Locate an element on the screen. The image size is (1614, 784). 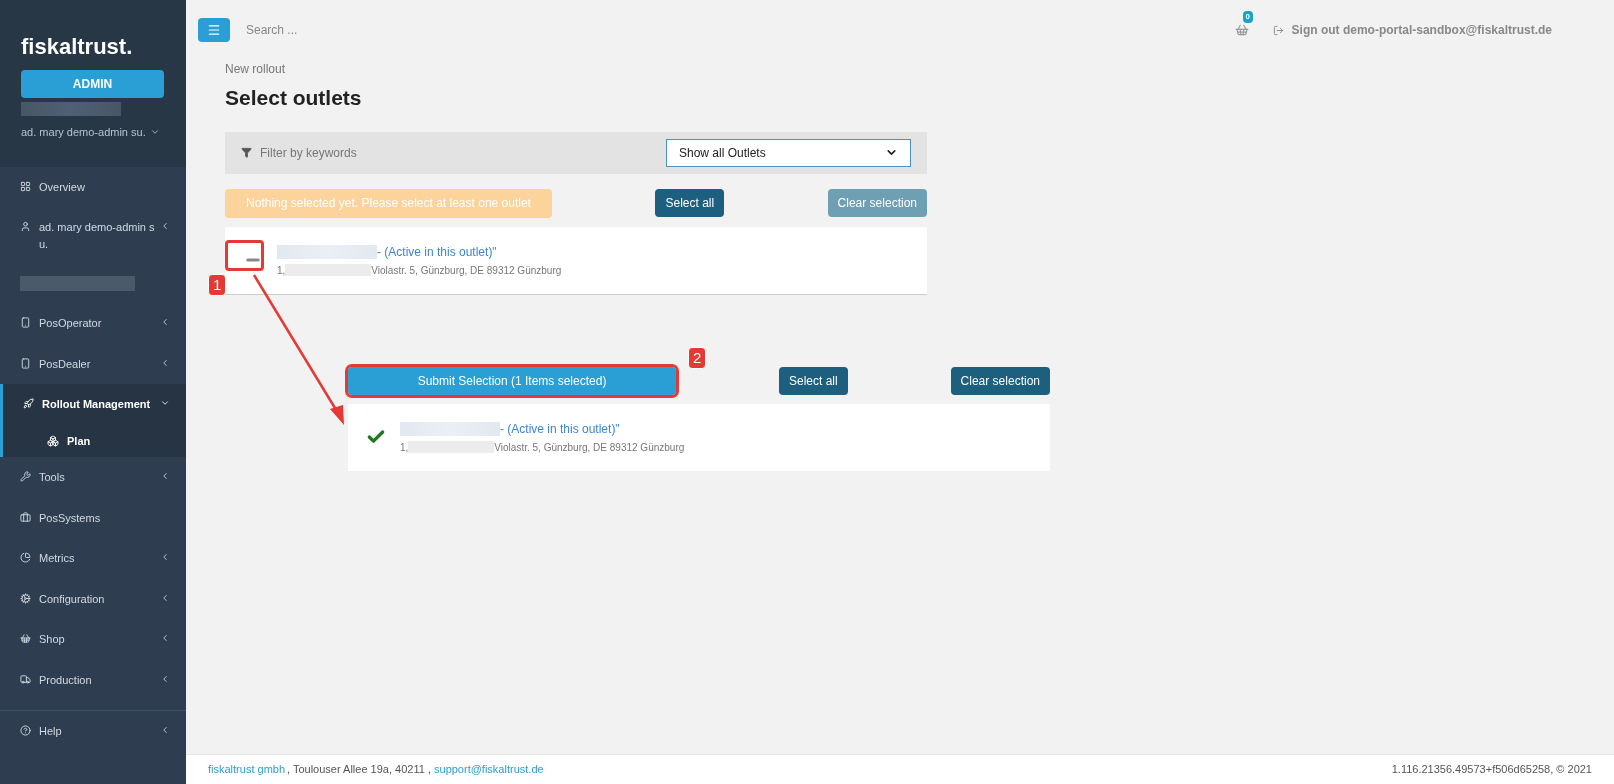
callout-marker: 2 is located at coordinates (697, 358).